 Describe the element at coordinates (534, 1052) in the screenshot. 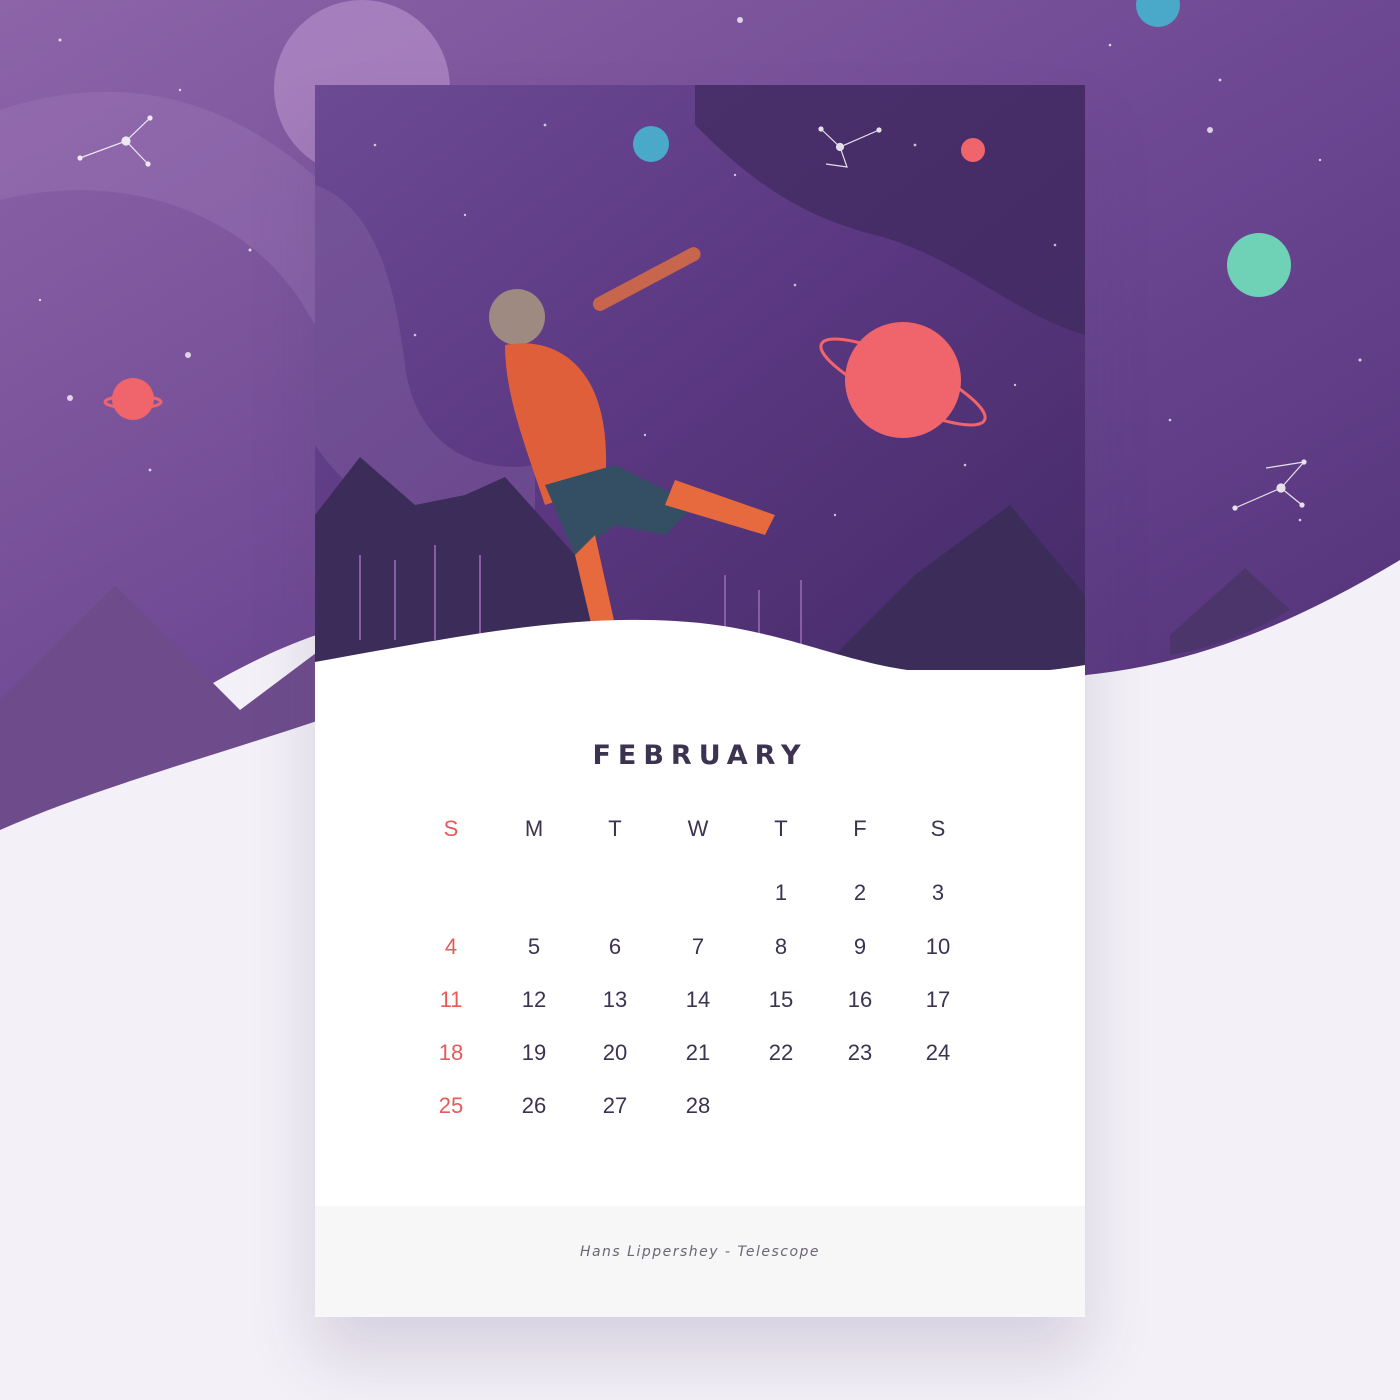

I see `calendar-day: 19` at that location.